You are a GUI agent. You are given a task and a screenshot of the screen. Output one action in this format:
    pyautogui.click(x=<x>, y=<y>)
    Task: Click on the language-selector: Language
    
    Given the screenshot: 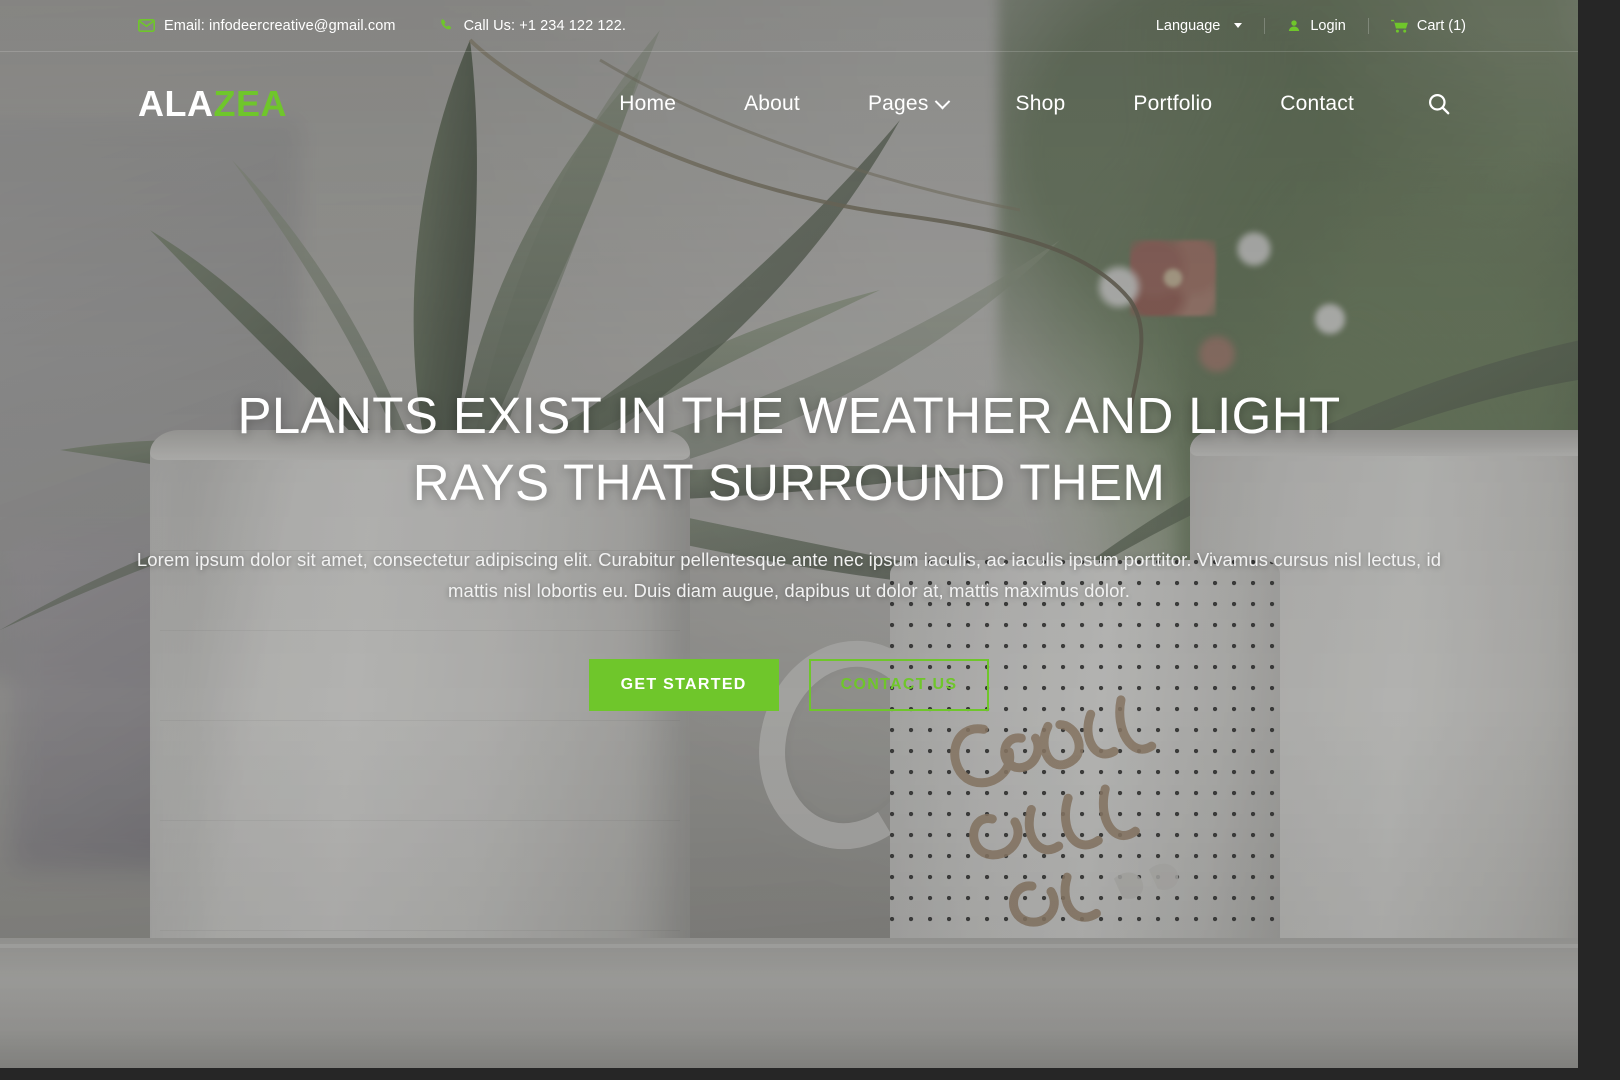 What is the action you would take?
    pyautogui.click(x=1199, y=26)
    